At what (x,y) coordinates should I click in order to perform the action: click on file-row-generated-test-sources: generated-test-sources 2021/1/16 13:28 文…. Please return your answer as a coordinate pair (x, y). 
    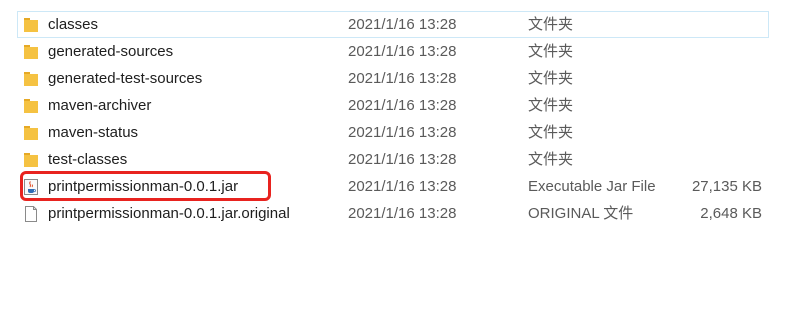
    Looking at the image, I should click on (393, 78).